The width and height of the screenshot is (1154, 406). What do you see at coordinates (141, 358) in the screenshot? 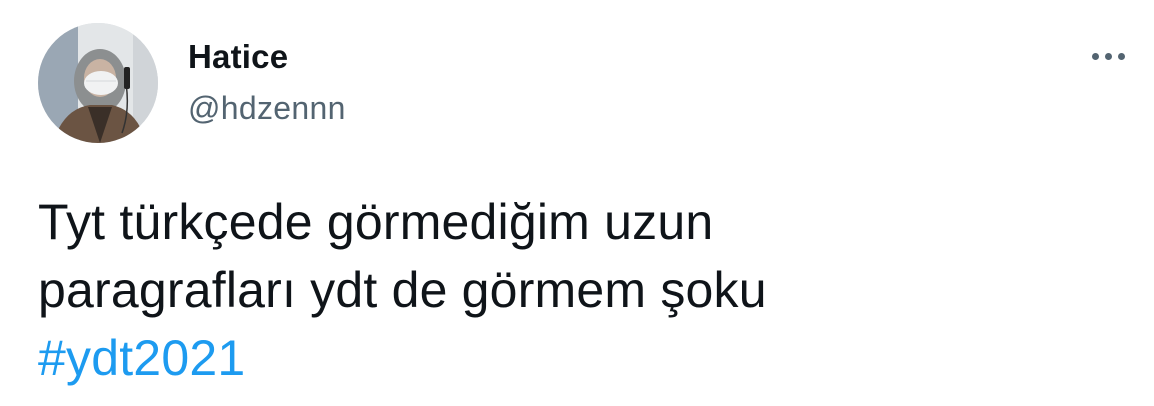
I see `hashtag-link: #ydt2021` at bounding box center [141, 358].